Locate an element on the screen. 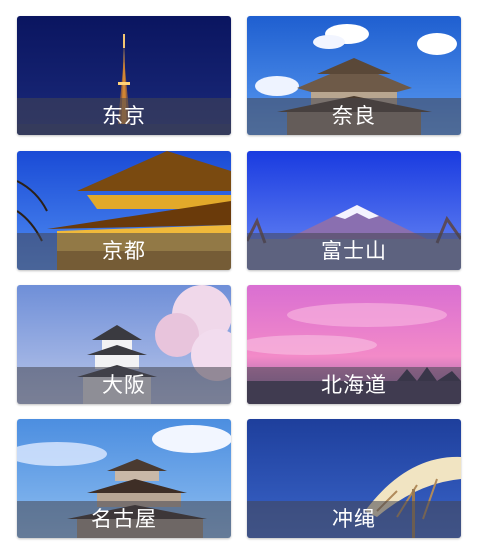 Image resolution: width=477 pixels, height=559 pixels. destination-label: 京都 is located at coordinates (124, 251).